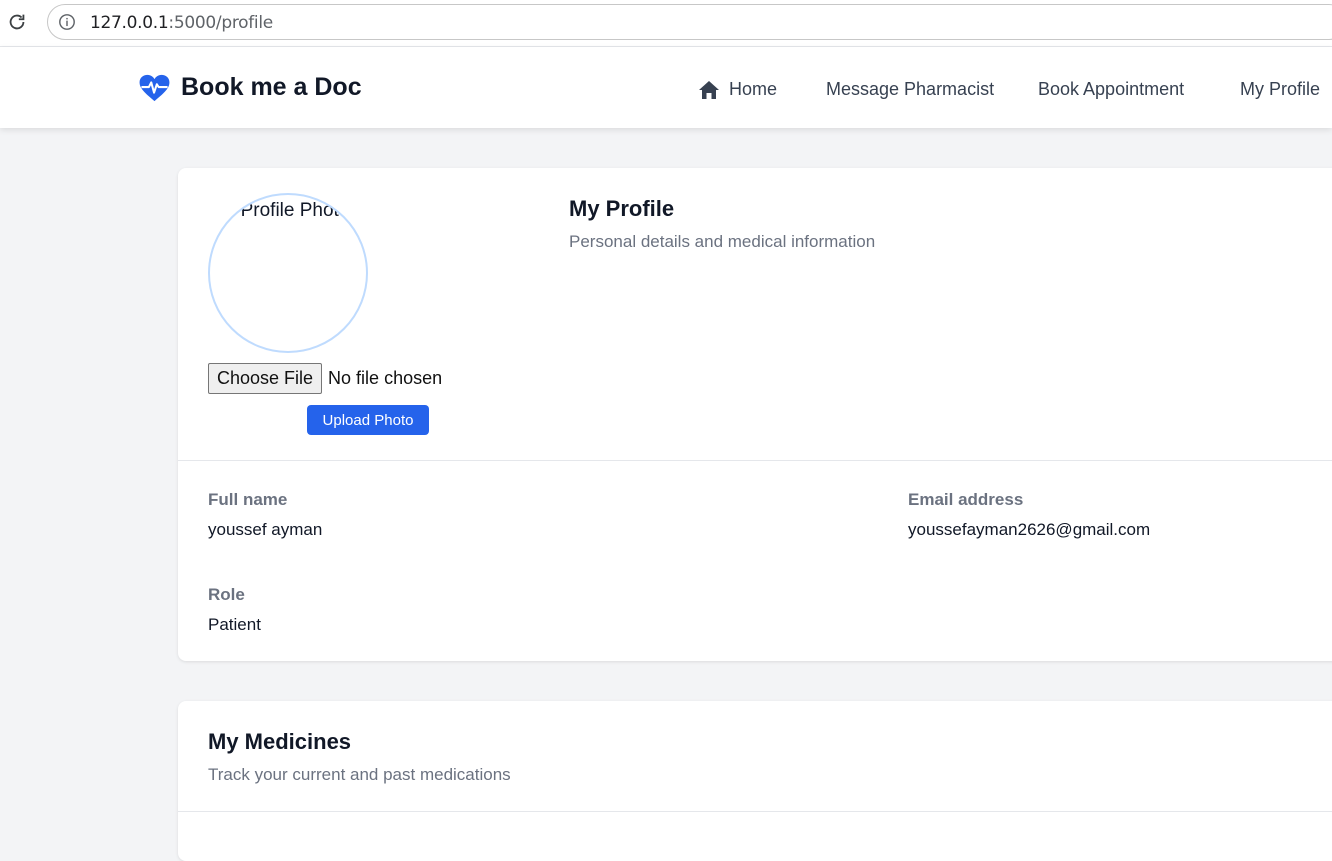 Image resolution: width=1332 pixels, height=861 pixels. I want to click on nav-message-pharmacist: Message Pharmacist, so click(910, 89).